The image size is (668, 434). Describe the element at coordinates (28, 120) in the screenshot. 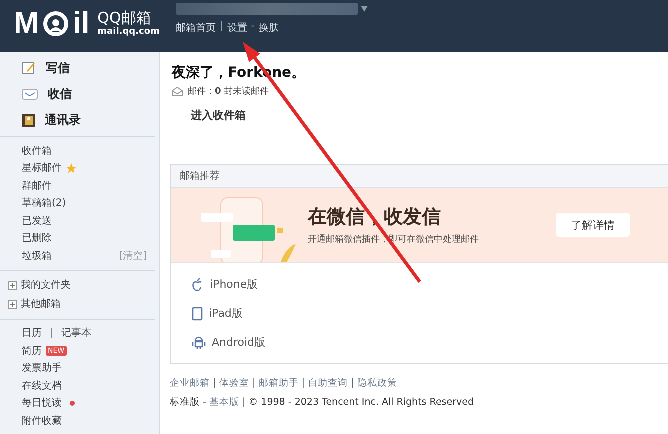

I see `contact-card-icon` at that location.